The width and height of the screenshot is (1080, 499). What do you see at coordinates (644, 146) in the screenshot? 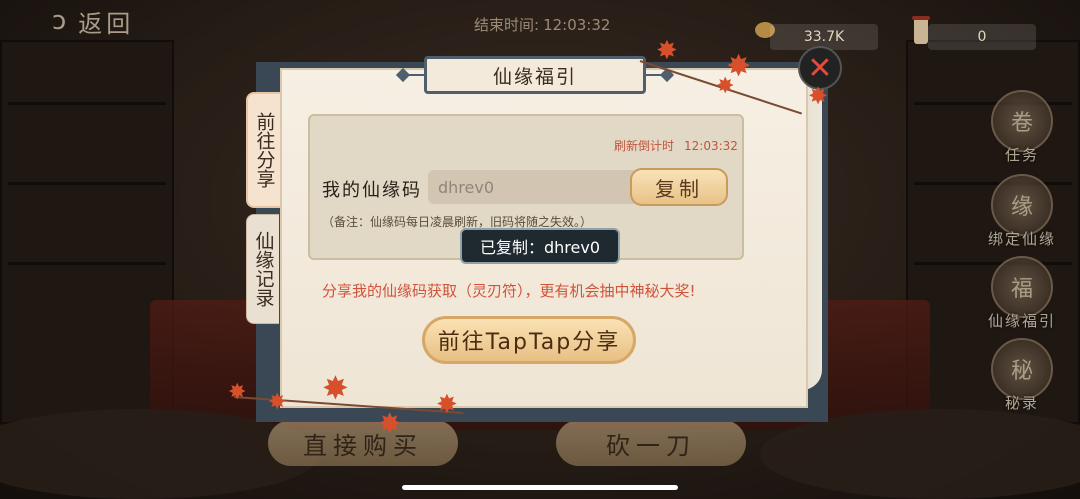
I see `refresh-label: 刷新倒计时` at bounding box center [644, 146].